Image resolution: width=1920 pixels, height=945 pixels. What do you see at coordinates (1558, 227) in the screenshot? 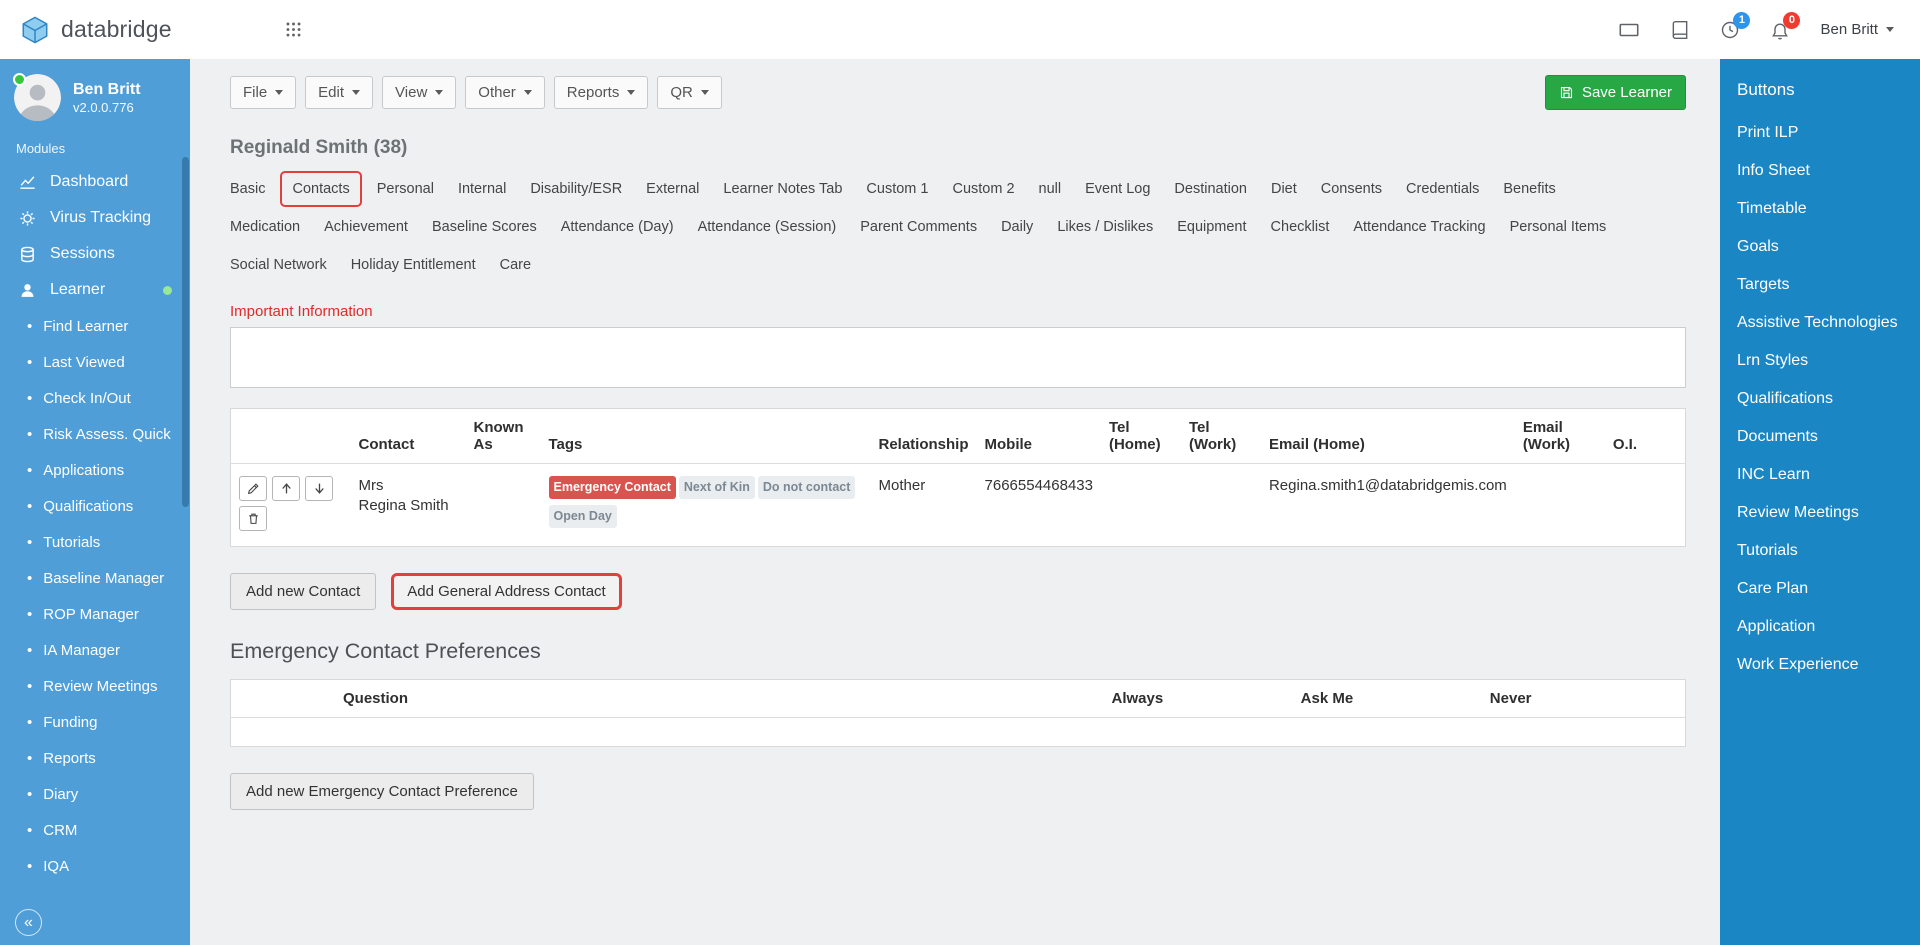
I see `tab-personal-items: Personal Items` at bounding box center [1558, 227].